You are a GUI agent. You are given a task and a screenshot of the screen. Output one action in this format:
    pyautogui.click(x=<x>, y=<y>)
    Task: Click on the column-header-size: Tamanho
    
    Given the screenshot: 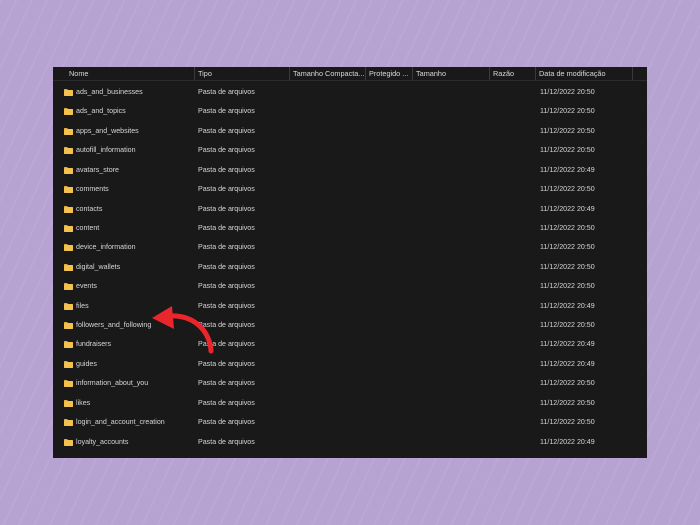 What is the action you would take?
    pyautogui.click(x=451, y=73)
    